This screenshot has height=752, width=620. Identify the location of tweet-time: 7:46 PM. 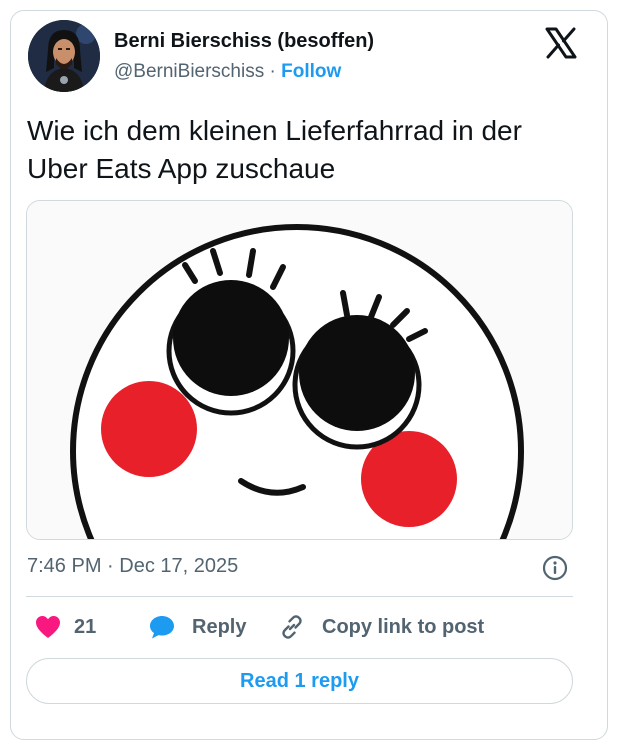
(64, 566).